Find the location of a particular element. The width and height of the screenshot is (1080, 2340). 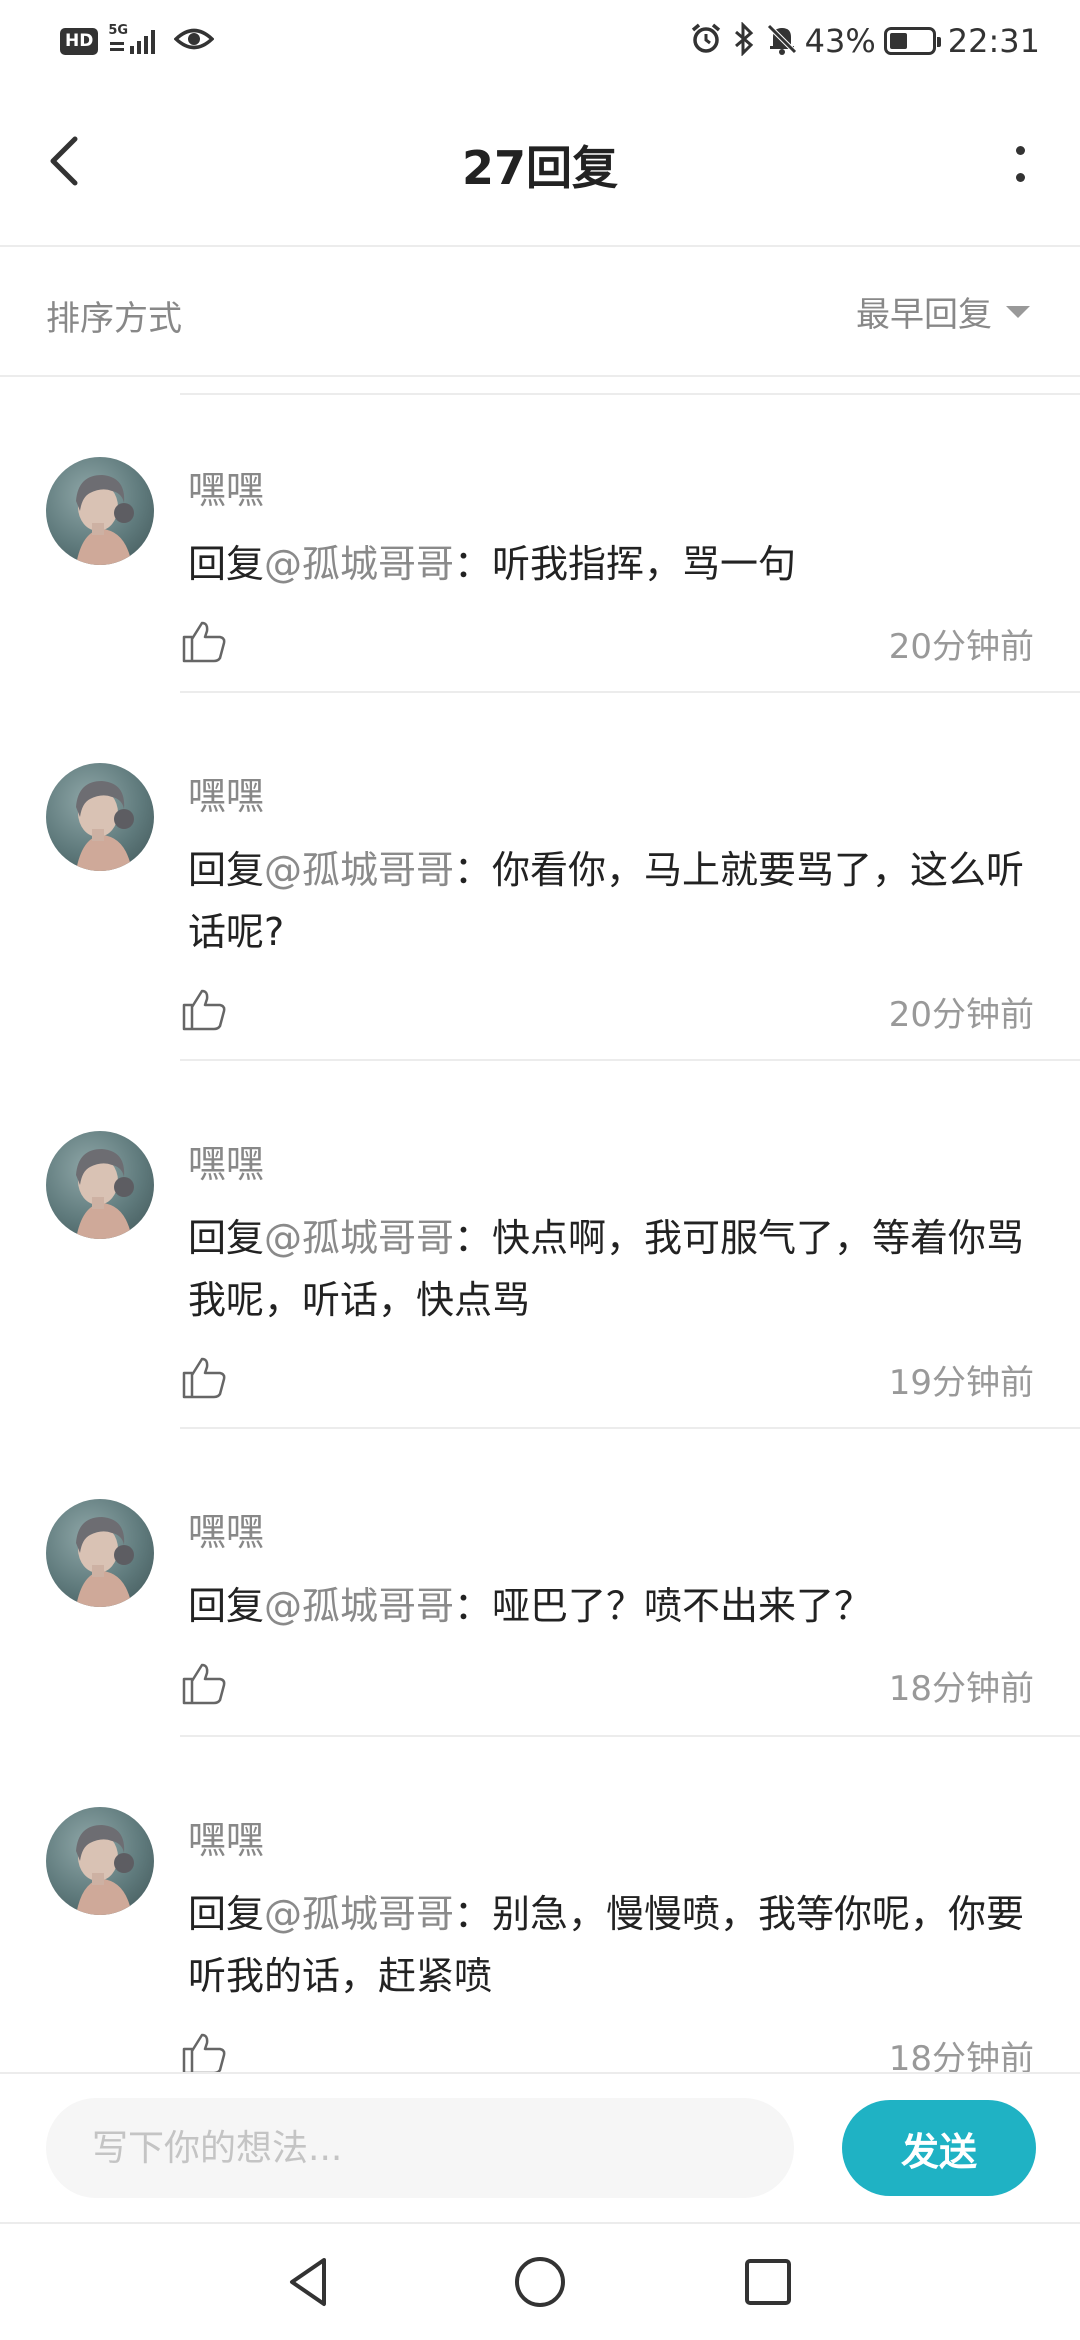

reply-item: 嘿嘿 回复@孤城哥哥：听我指挥，骂一句 20分钟前 is located at coordinates (540, 572).